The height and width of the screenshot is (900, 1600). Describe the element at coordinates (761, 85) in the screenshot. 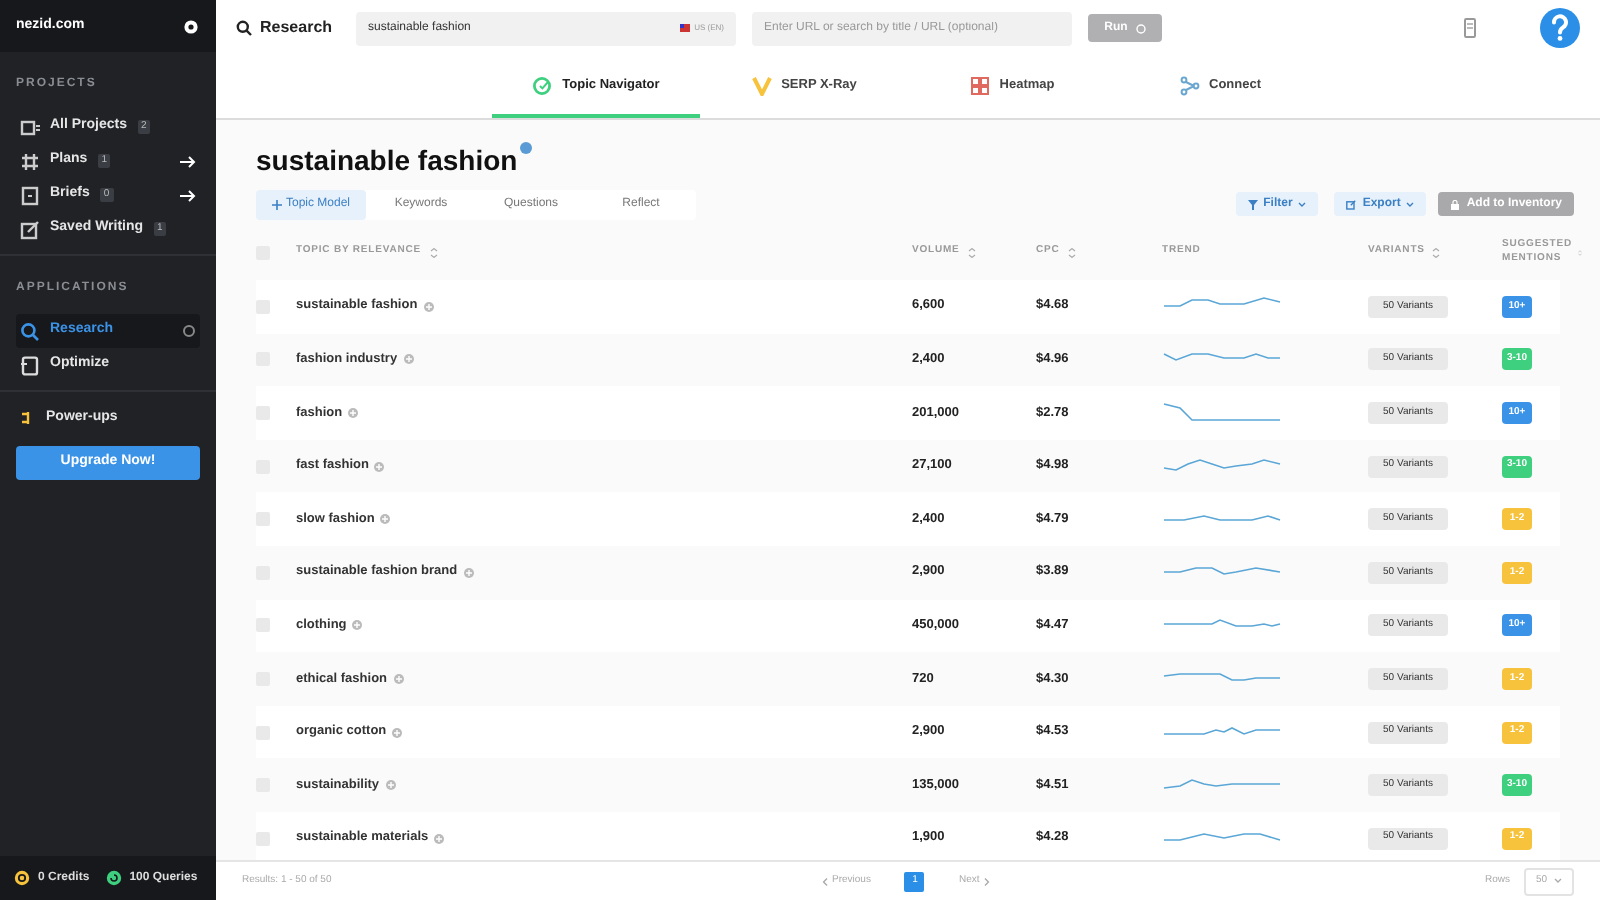

I see `v-icon` at that location.